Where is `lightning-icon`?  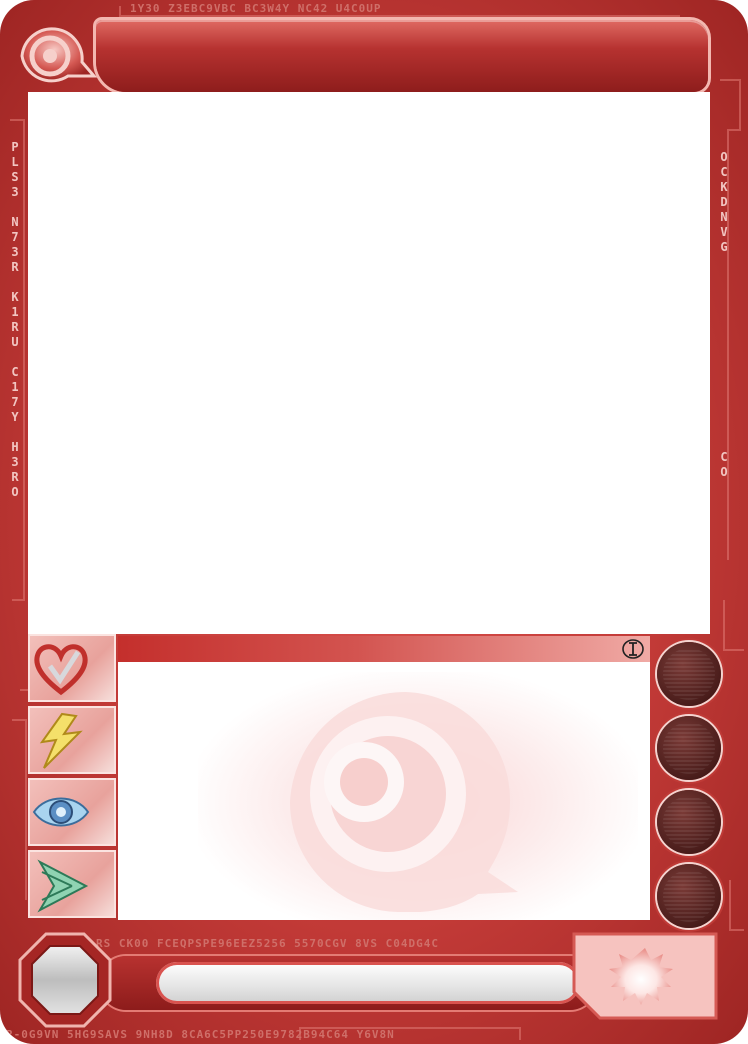 lightning-icon is located at coordinates (61, 740).